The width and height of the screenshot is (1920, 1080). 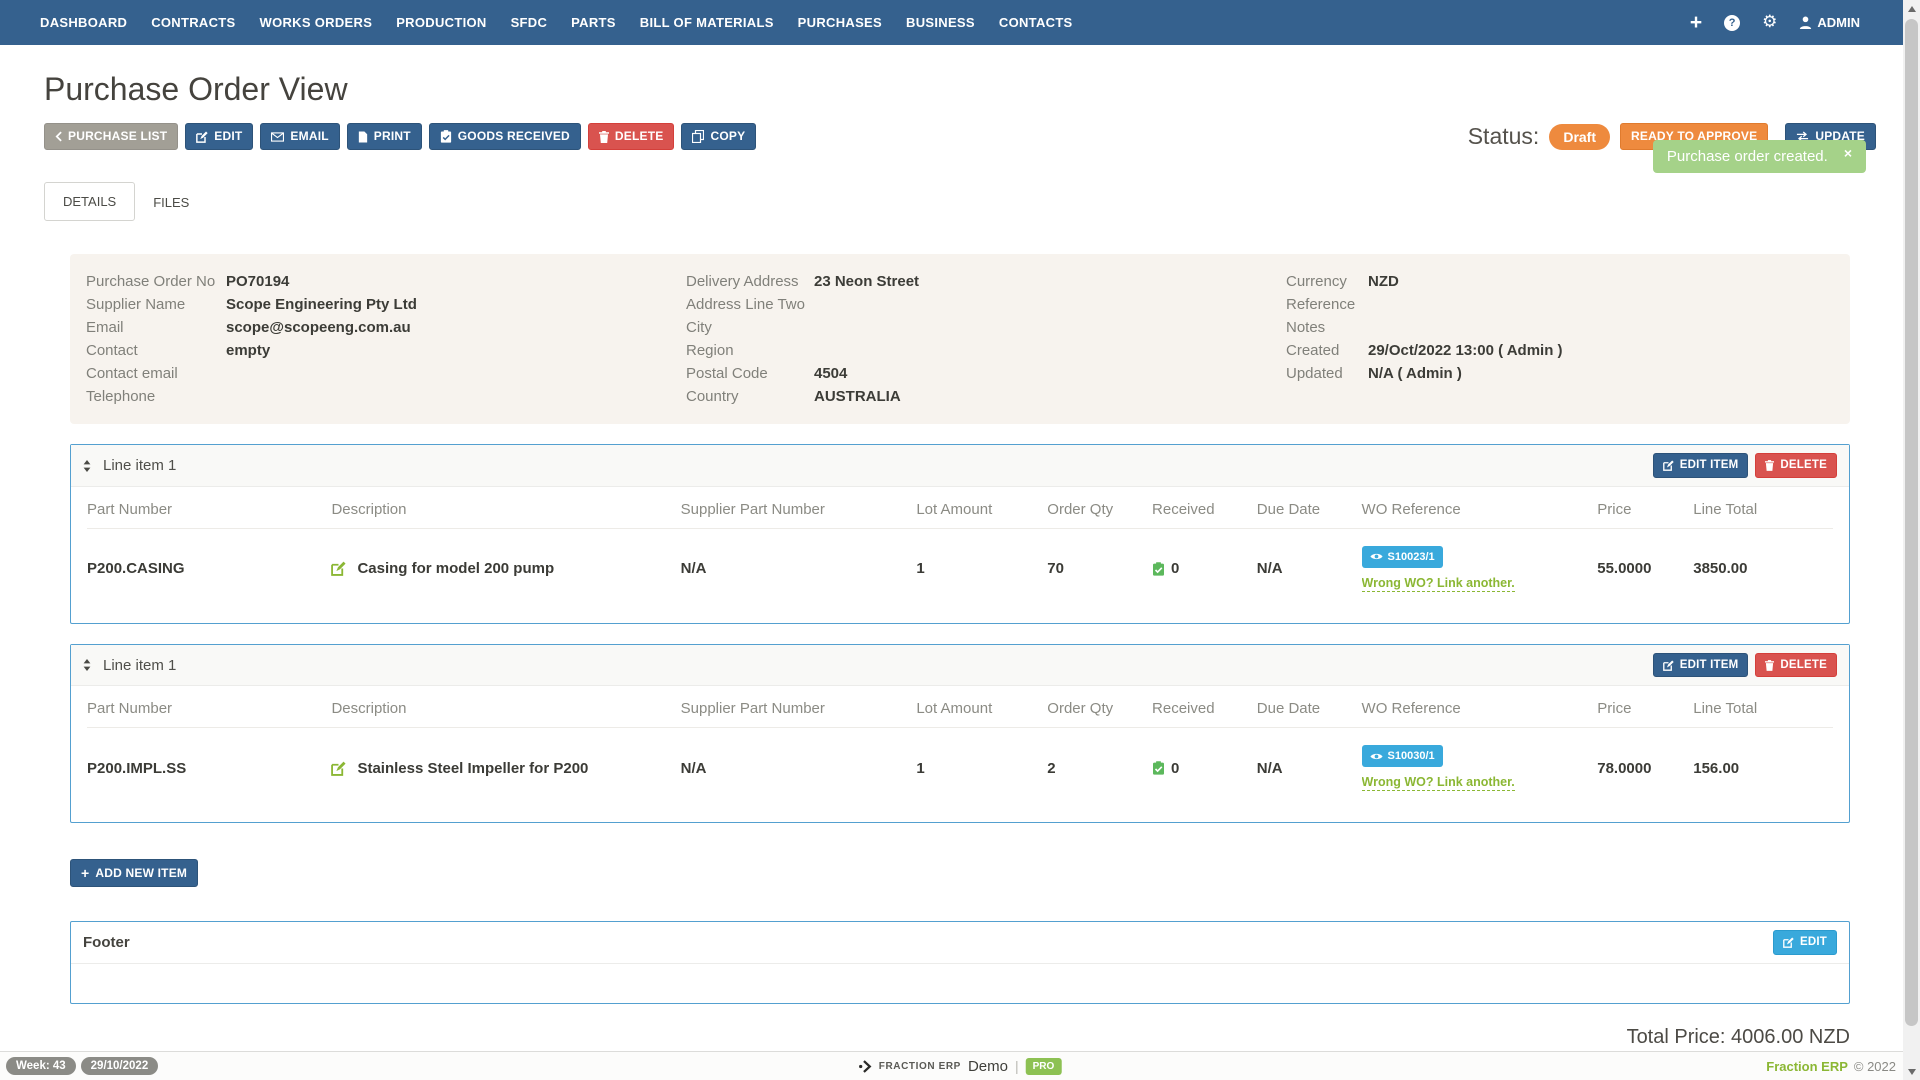 I want to click on goods-received-button: GOODS RECEIVED, so click(x=504, y=137).